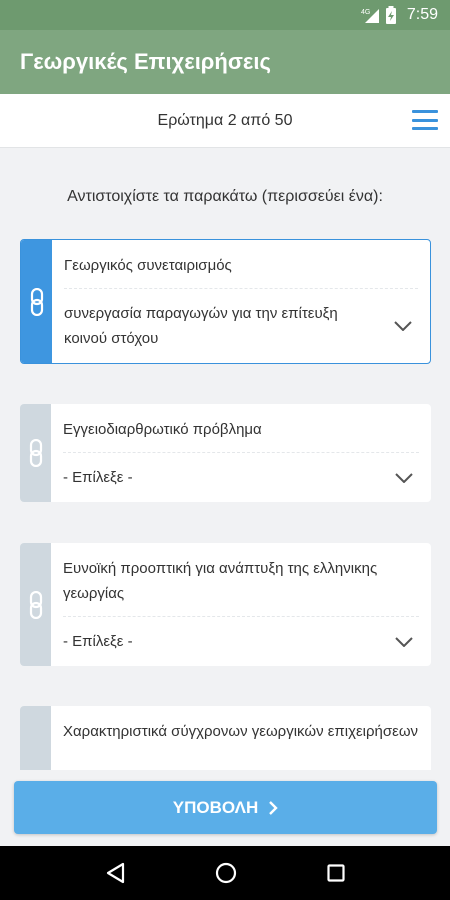 The height and width of the screenshot is (900, 450). Describe the element at coordinates (241, 264) in the screenshot. I see `match-item-label: Γεωργικός συνεταιρισμός` at that location.